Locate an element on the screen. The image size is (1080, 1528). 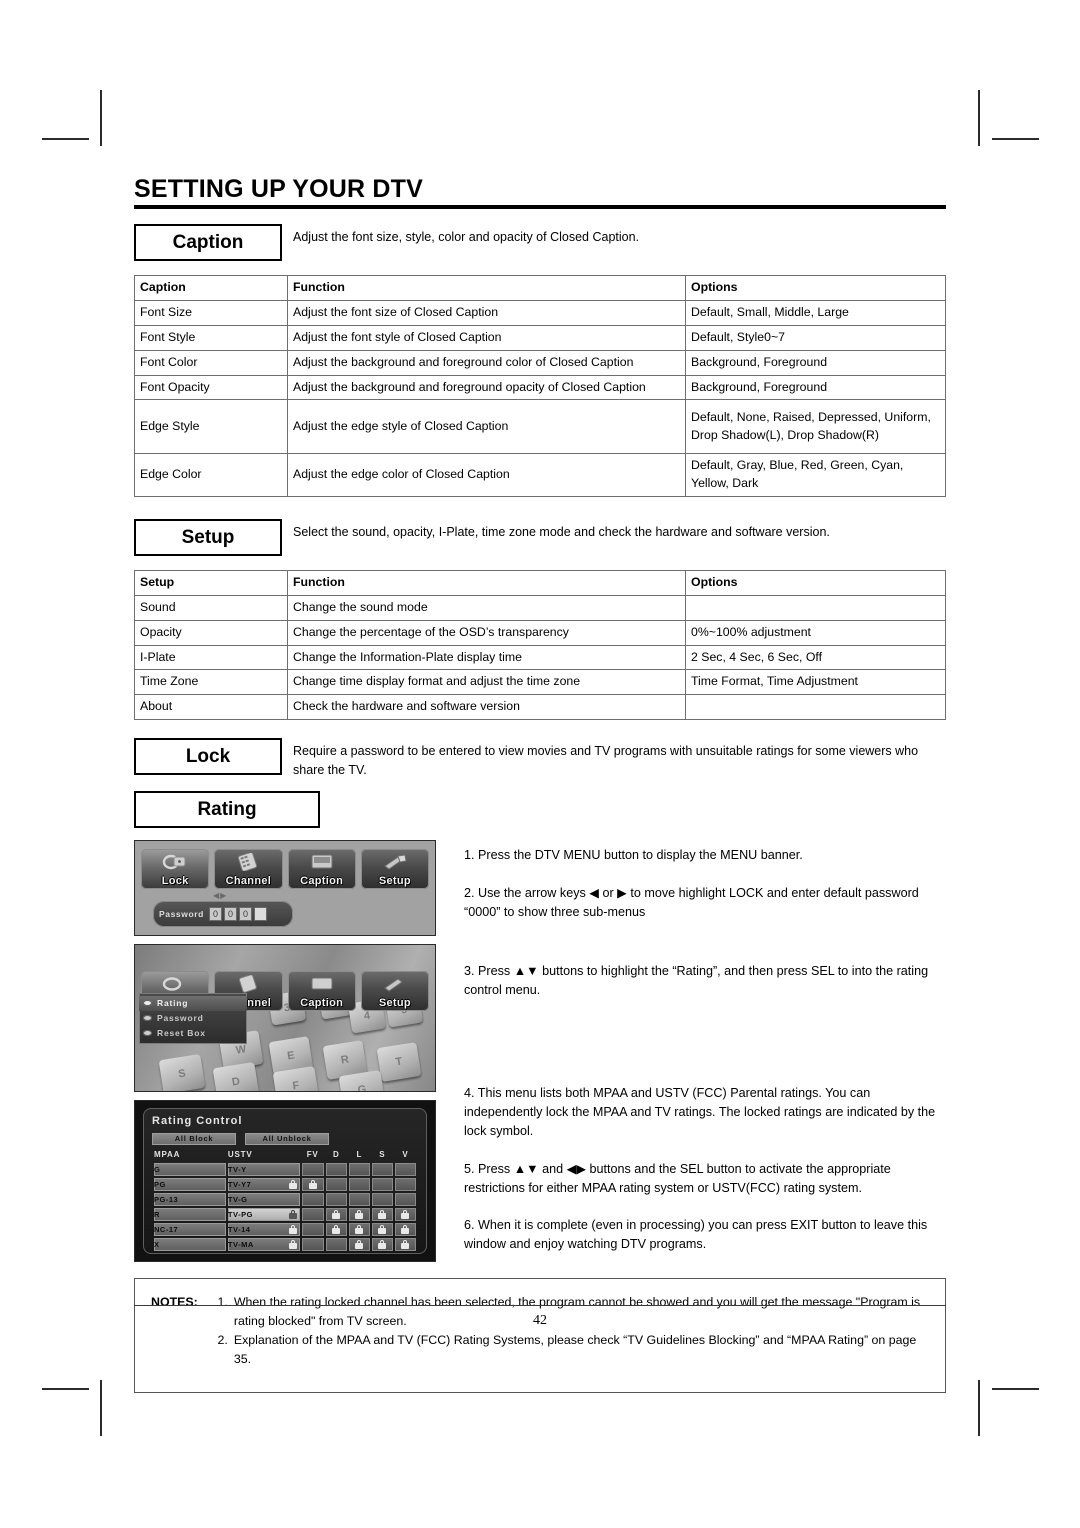
rating-ustv-cell: TV-14 is located at coordinates (263, 1229).